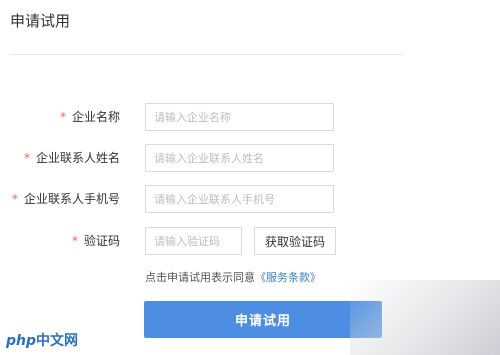 The width and height of the screenshot is (500, 355). I want to click on contact-name-input, so click(239, 158).